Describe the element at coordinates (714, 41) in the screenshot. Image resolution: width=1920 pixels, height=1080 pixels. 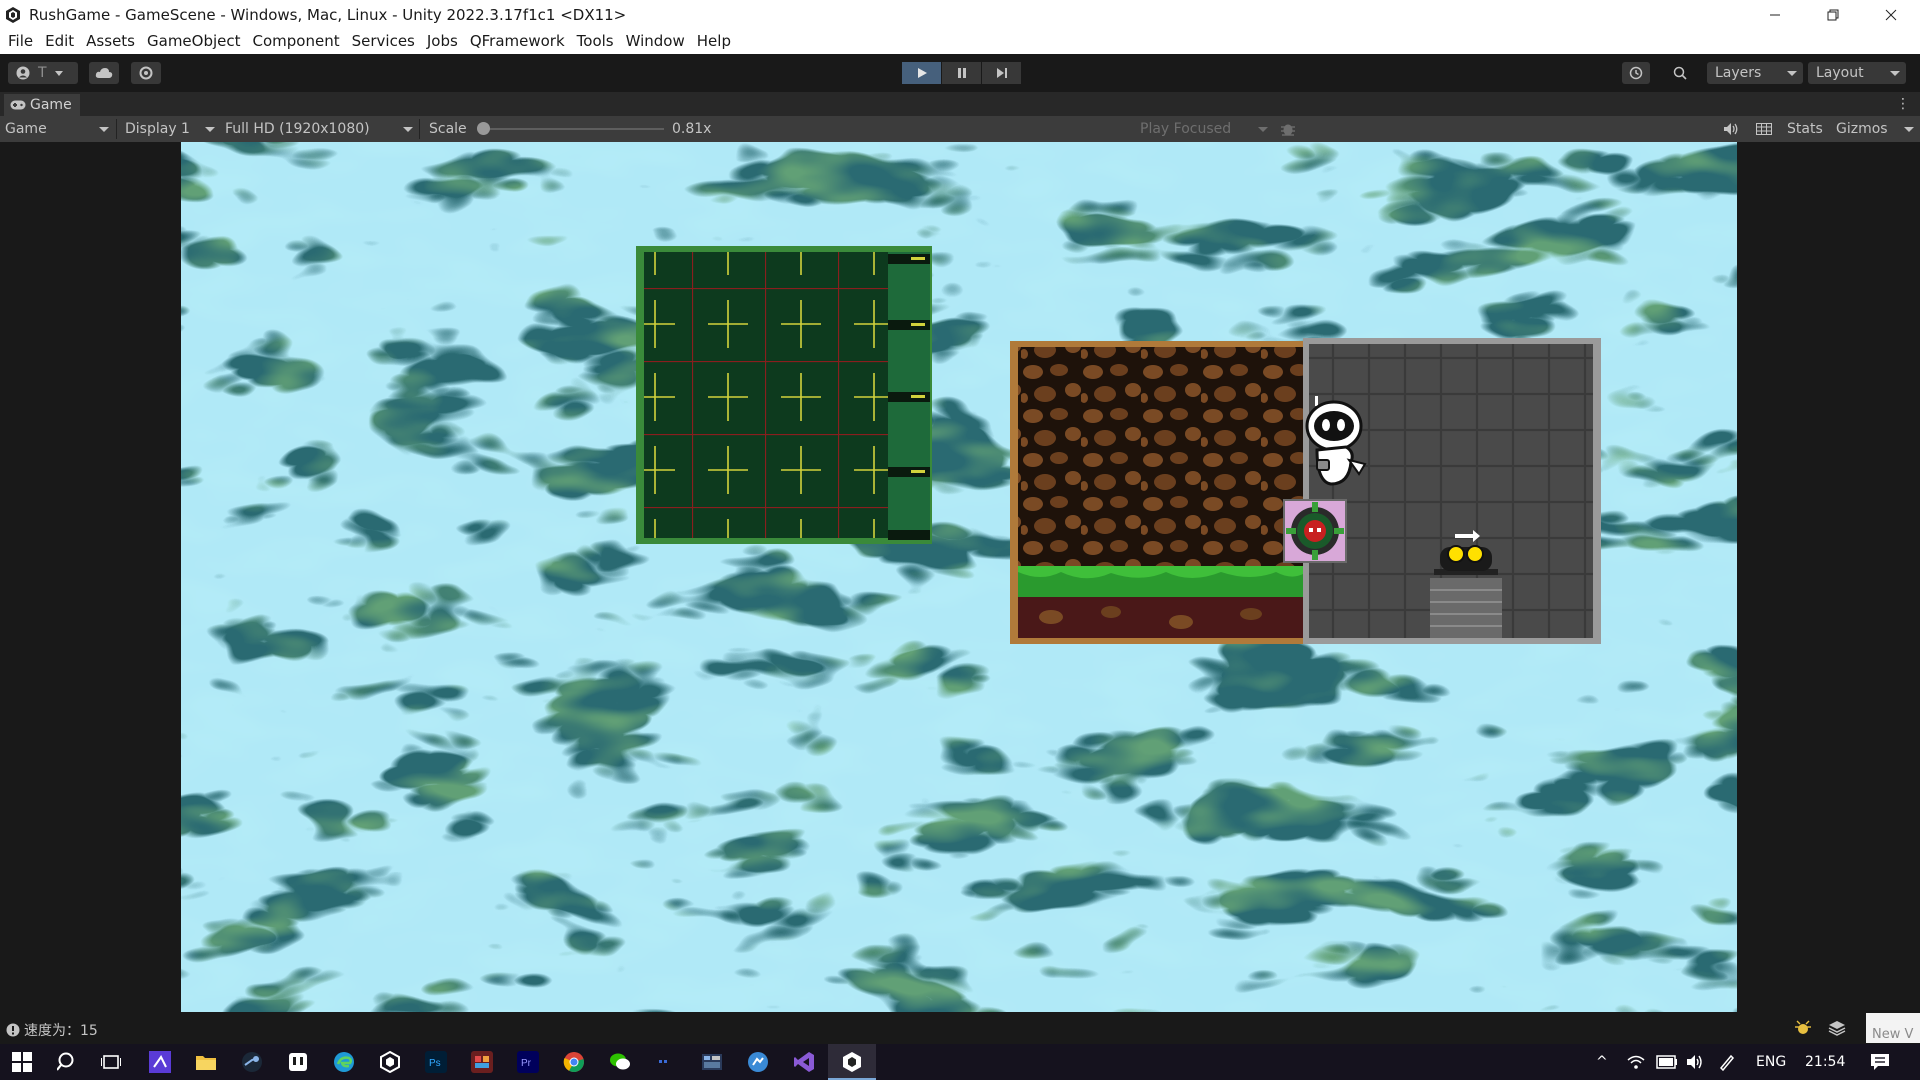
I see `menu-help: Help` at that location.